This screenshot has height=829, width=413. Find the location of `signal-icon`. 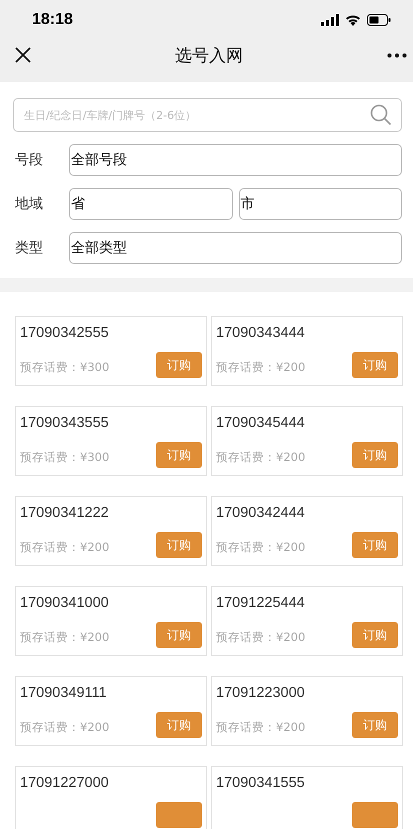

signal-icon is located at coordinates (330, 20).